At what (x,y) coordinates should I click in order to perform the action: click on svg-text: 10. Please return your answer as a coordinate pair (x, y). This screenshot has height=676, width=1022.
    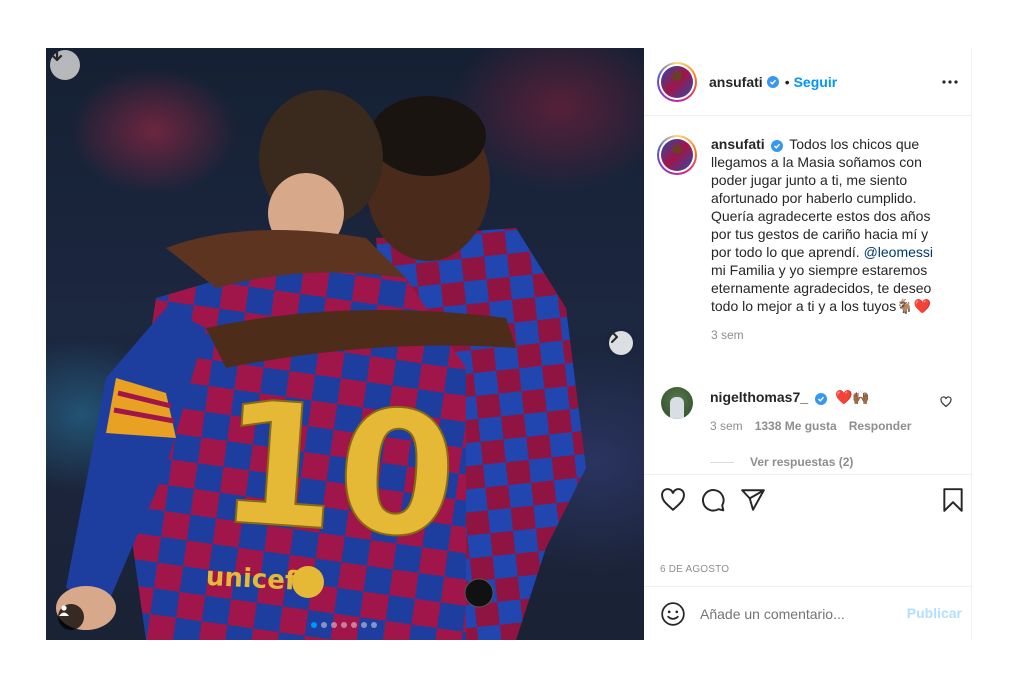
    Looking at the image, I should click on (338, 471).